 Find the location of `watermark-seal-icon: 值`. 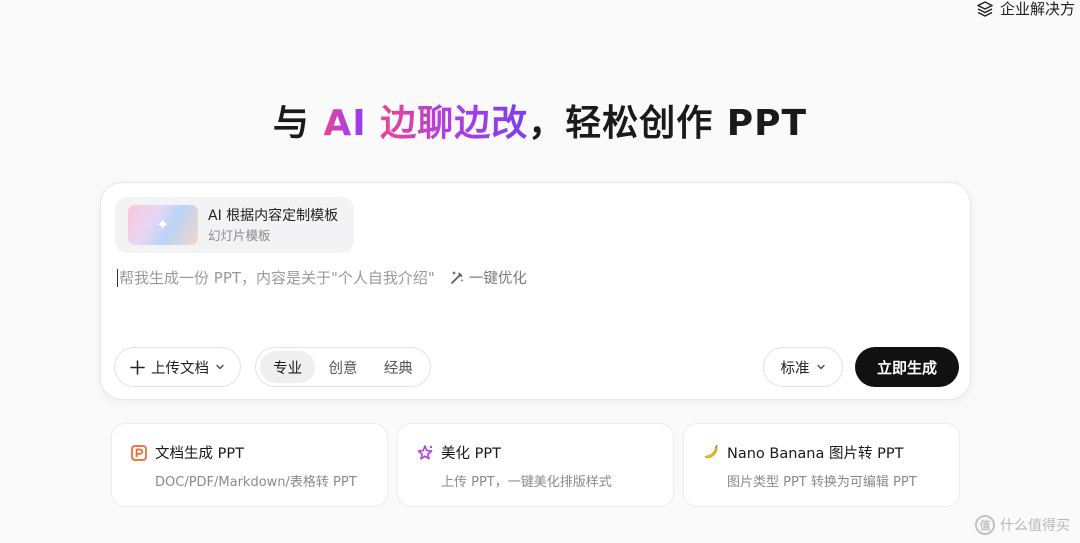

watermark-seal-icon: 值 is located at coordinates (985, 525).